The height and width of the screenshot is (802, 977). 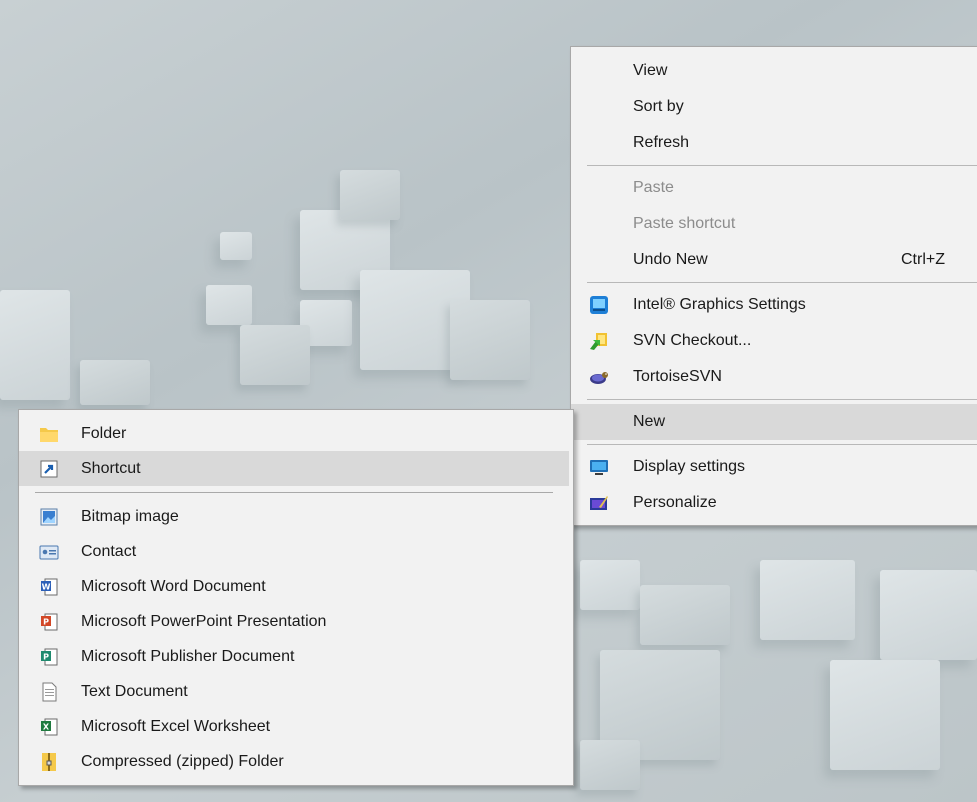 I want to click on menu-item-label: Personalize, so click(x=675, y=502).